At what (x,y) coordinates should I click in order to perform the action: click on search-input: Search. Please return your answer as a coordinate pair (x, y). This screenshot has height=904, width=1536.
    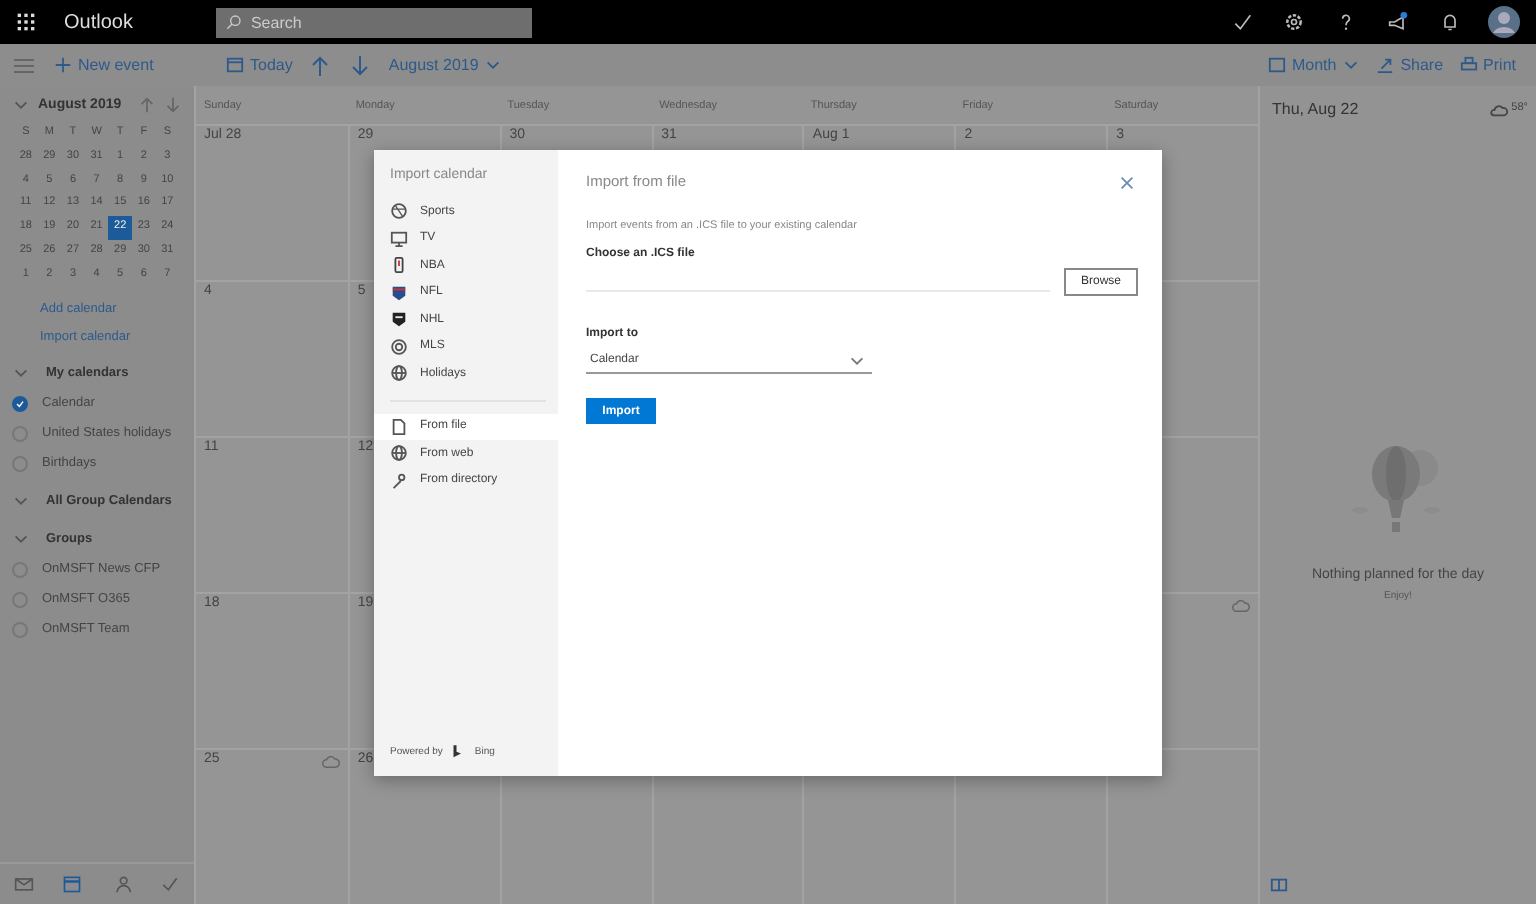
    Looking at the image, I should click on (370, 22).